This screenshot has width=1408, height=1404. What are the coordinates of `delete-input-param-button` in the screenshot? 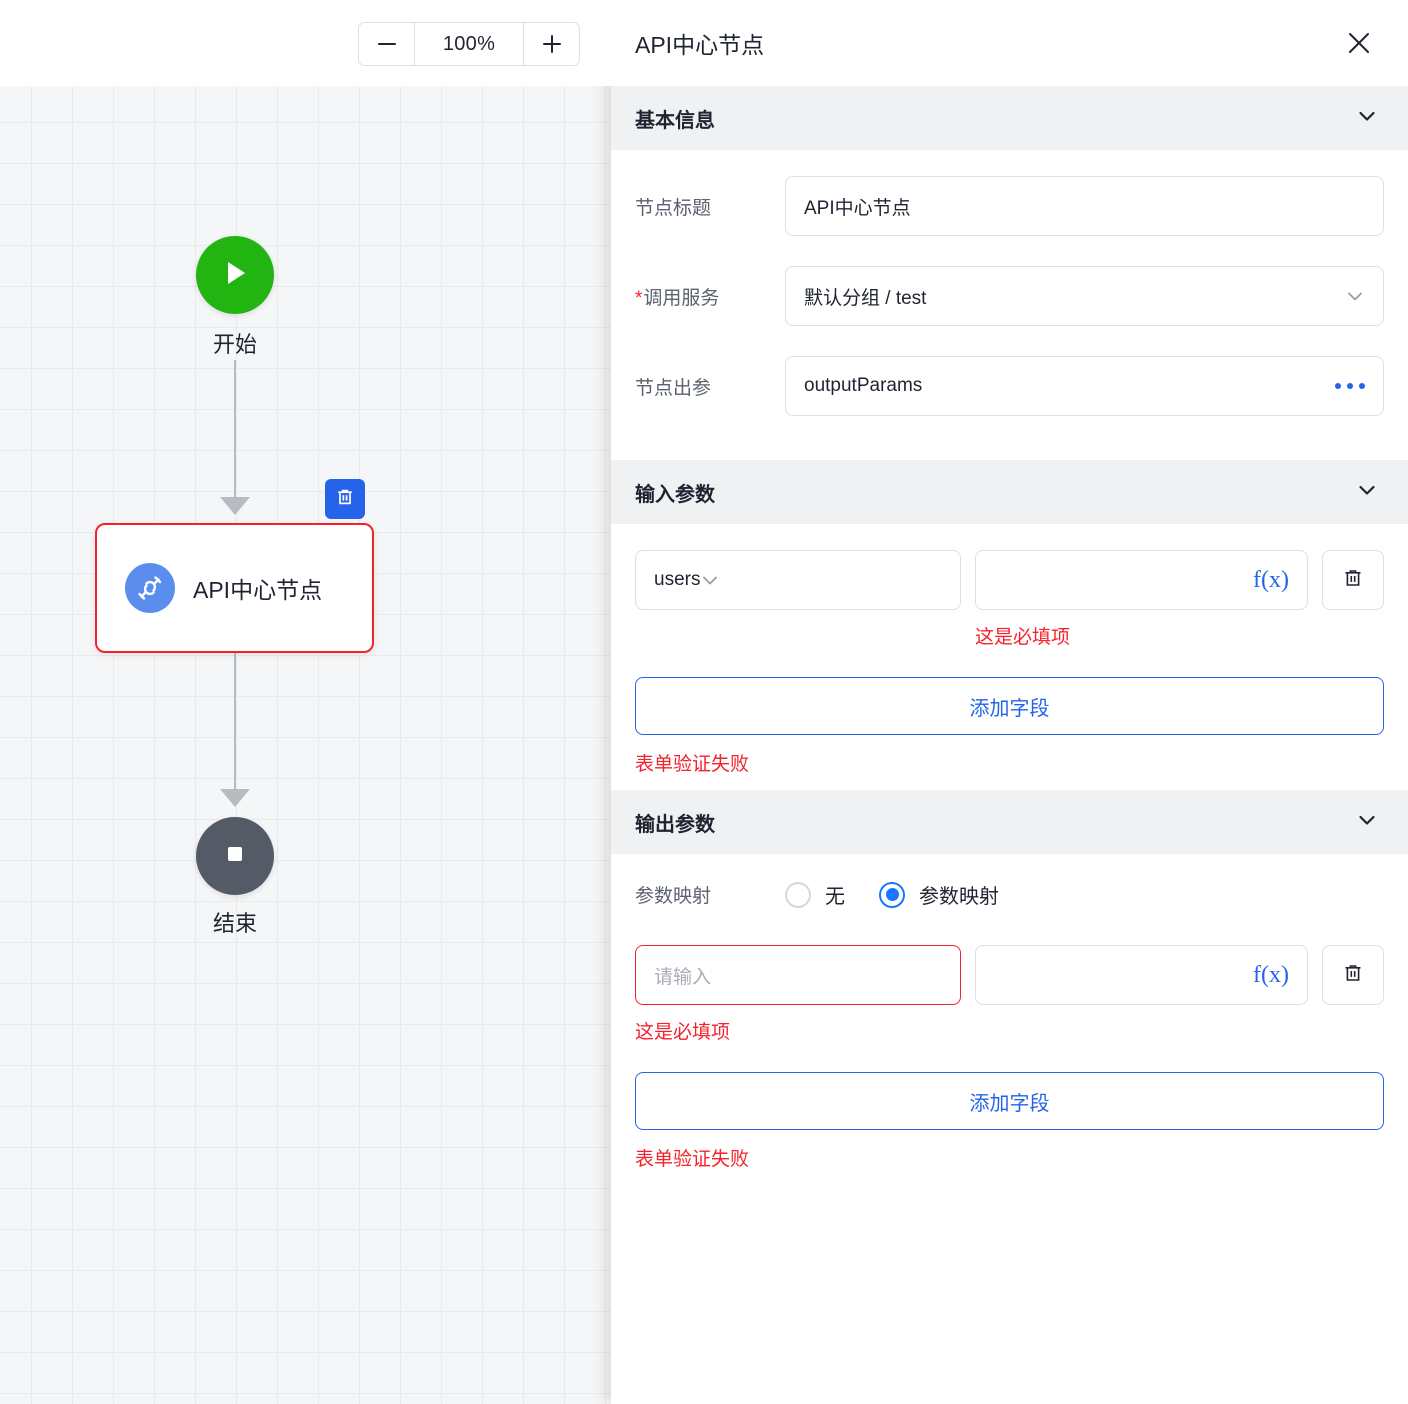 It's located at (1353, 580).